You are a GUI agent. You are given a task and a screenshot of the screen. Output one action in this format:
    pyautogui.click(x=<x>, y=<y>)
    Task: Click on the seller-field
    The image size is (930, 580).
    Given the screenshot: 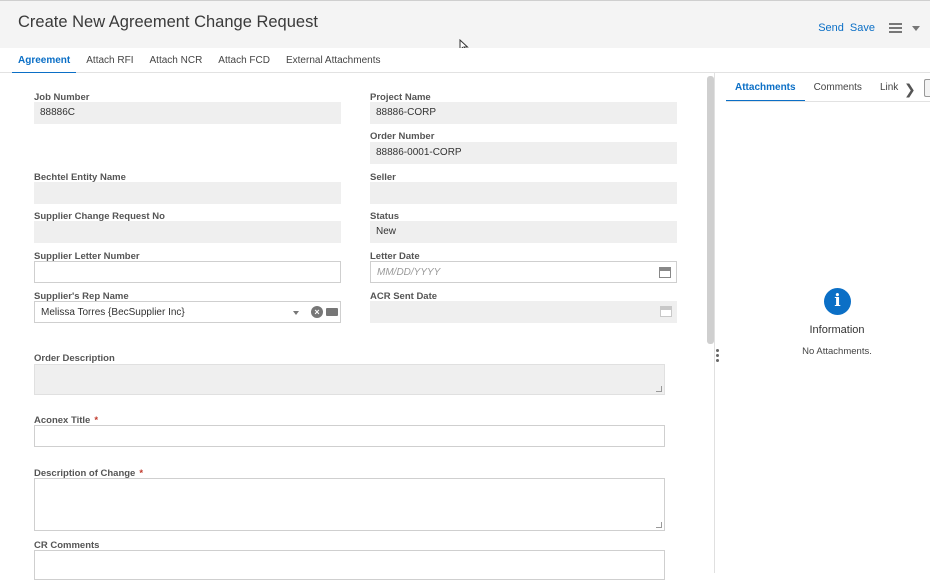 What is the action you would take?
    pyautogui.click(x=523, y=193)
    